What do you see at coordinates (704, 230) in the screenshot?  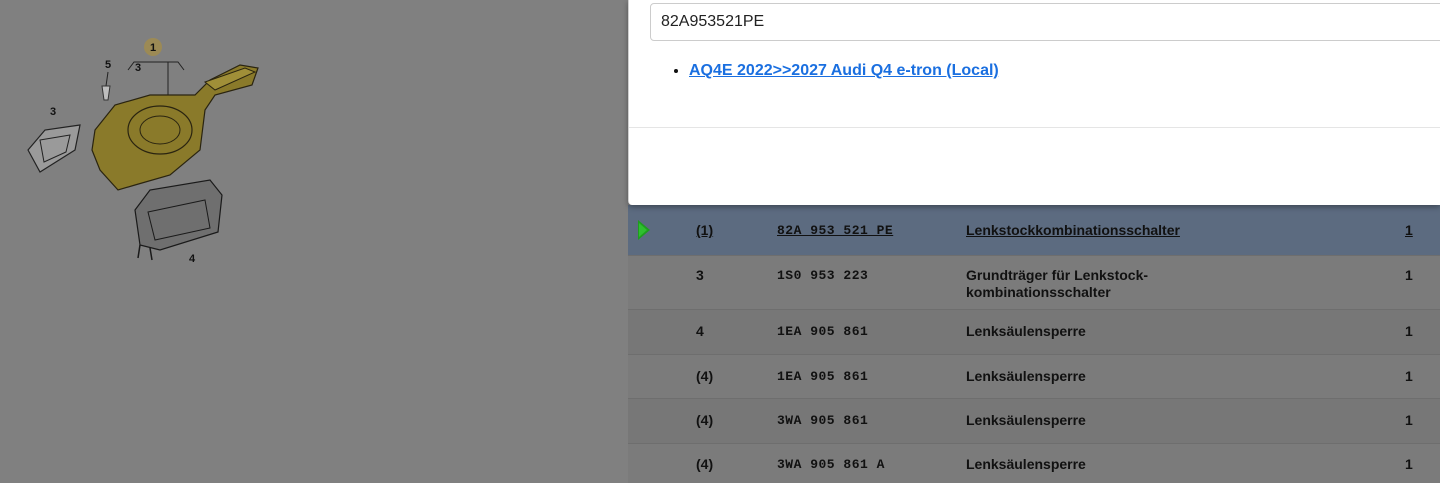 I see `position-cell: (1)` at bounding box center [704, 230].